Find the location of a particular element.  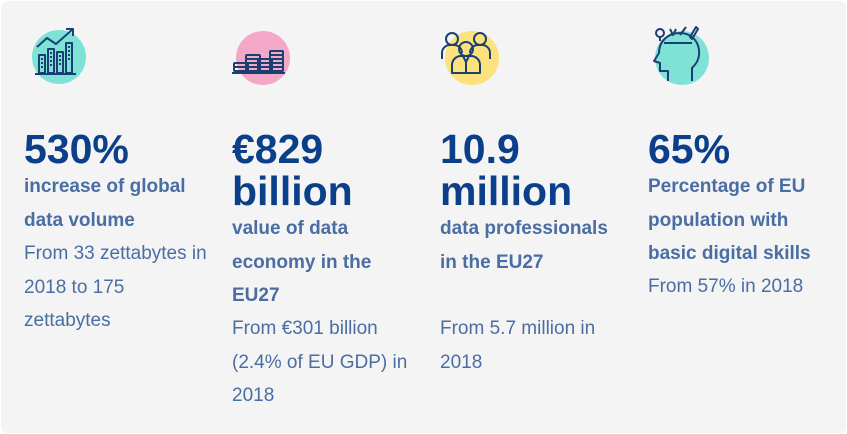

coin-stacks-icon is located at coordinates (264, 57).